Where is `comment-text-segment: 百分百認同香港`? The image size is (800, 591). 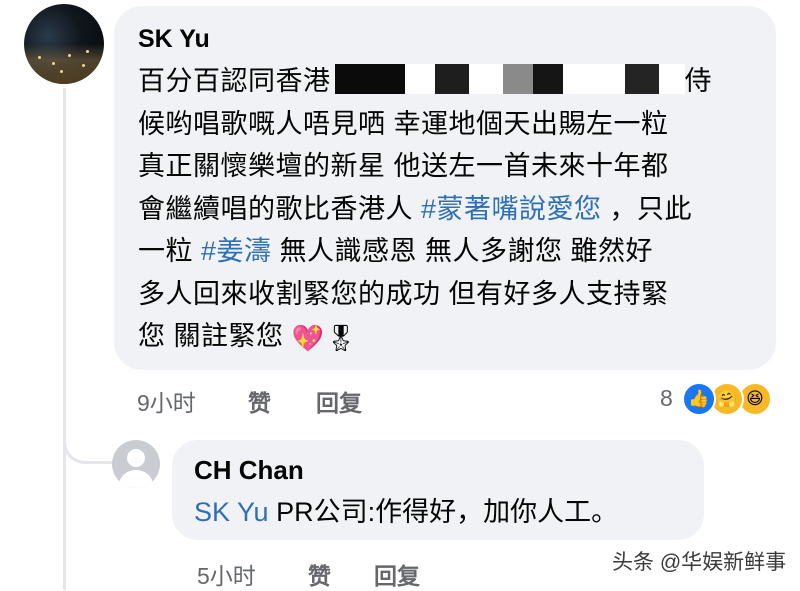
comment-text-segment: 百分百認同香港 is located at coordinates (234, 81).